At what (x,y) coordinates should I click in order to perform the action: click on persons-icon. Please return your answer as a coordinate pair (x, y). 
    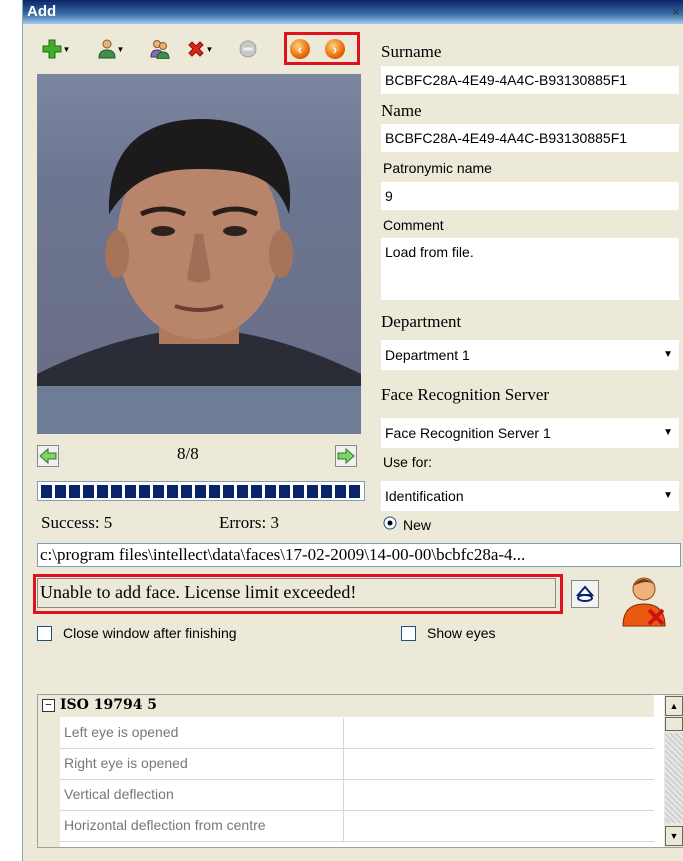
    Looking at the image, I should click on (160, 49).